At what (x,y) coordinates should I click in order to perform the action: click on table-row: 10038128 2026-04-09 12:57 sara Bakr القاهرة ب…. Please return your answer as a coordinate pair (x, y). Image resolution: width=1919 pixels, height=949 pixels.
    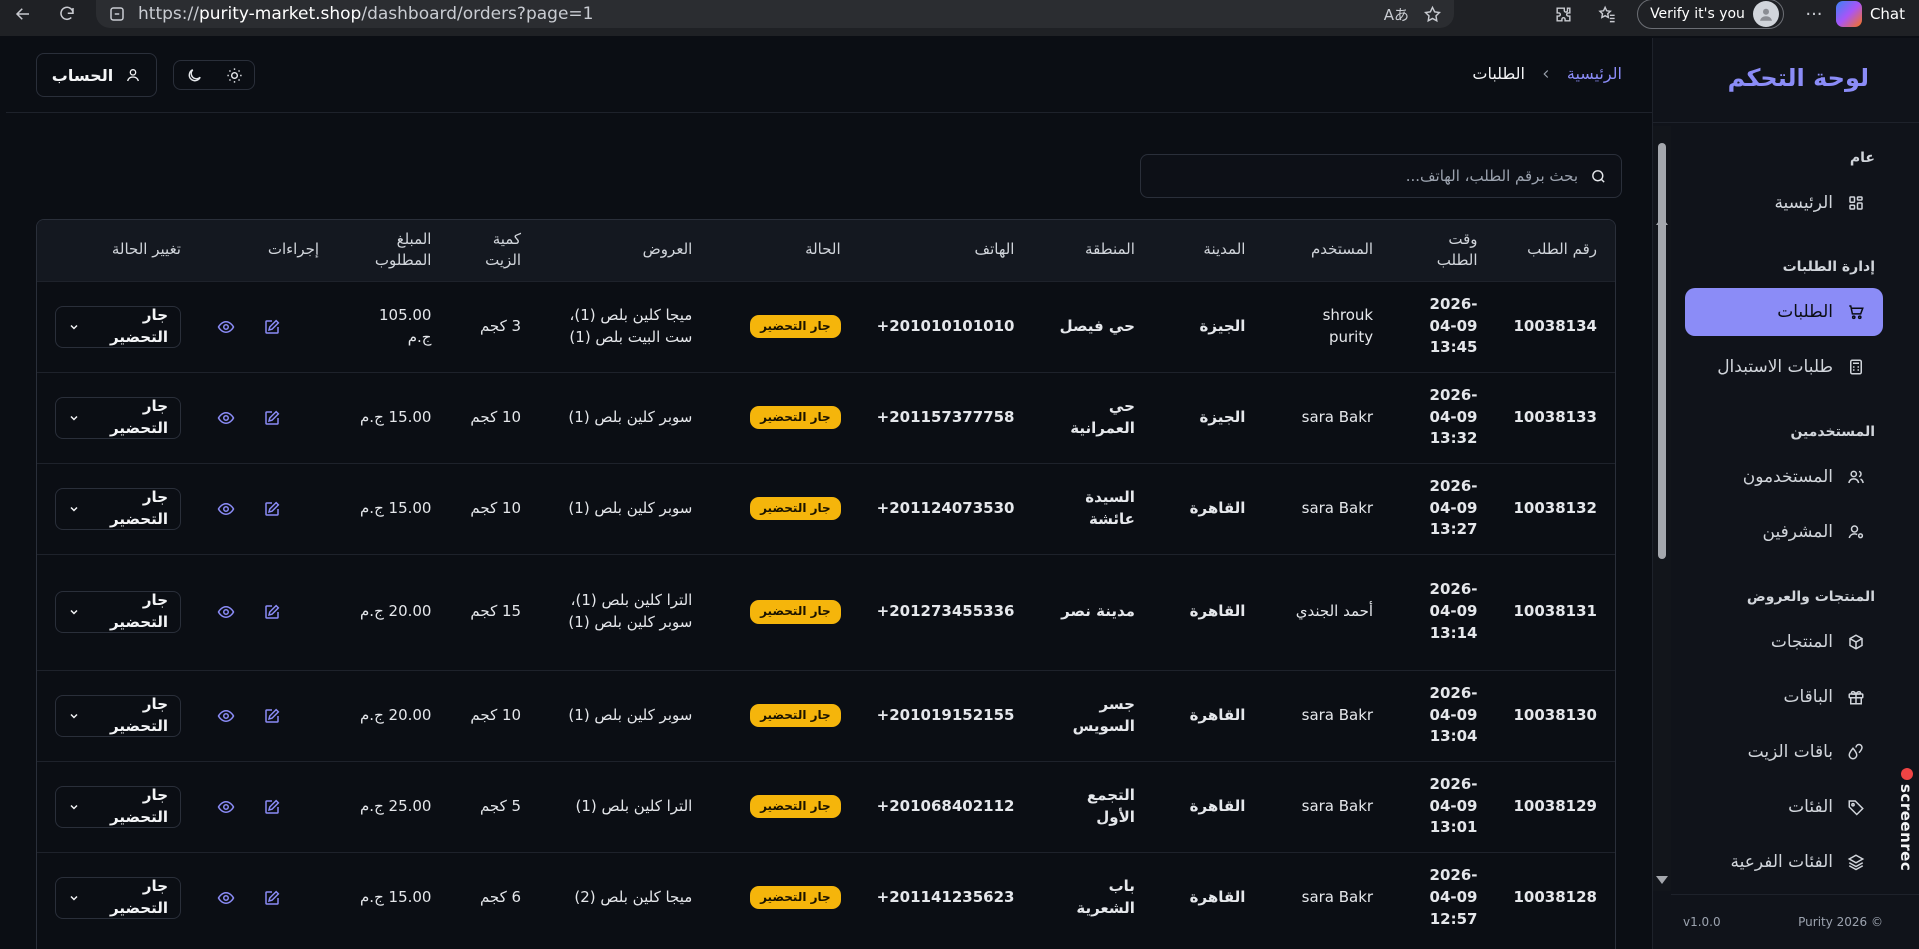
    Looking at the image, I should click on (826, 897).